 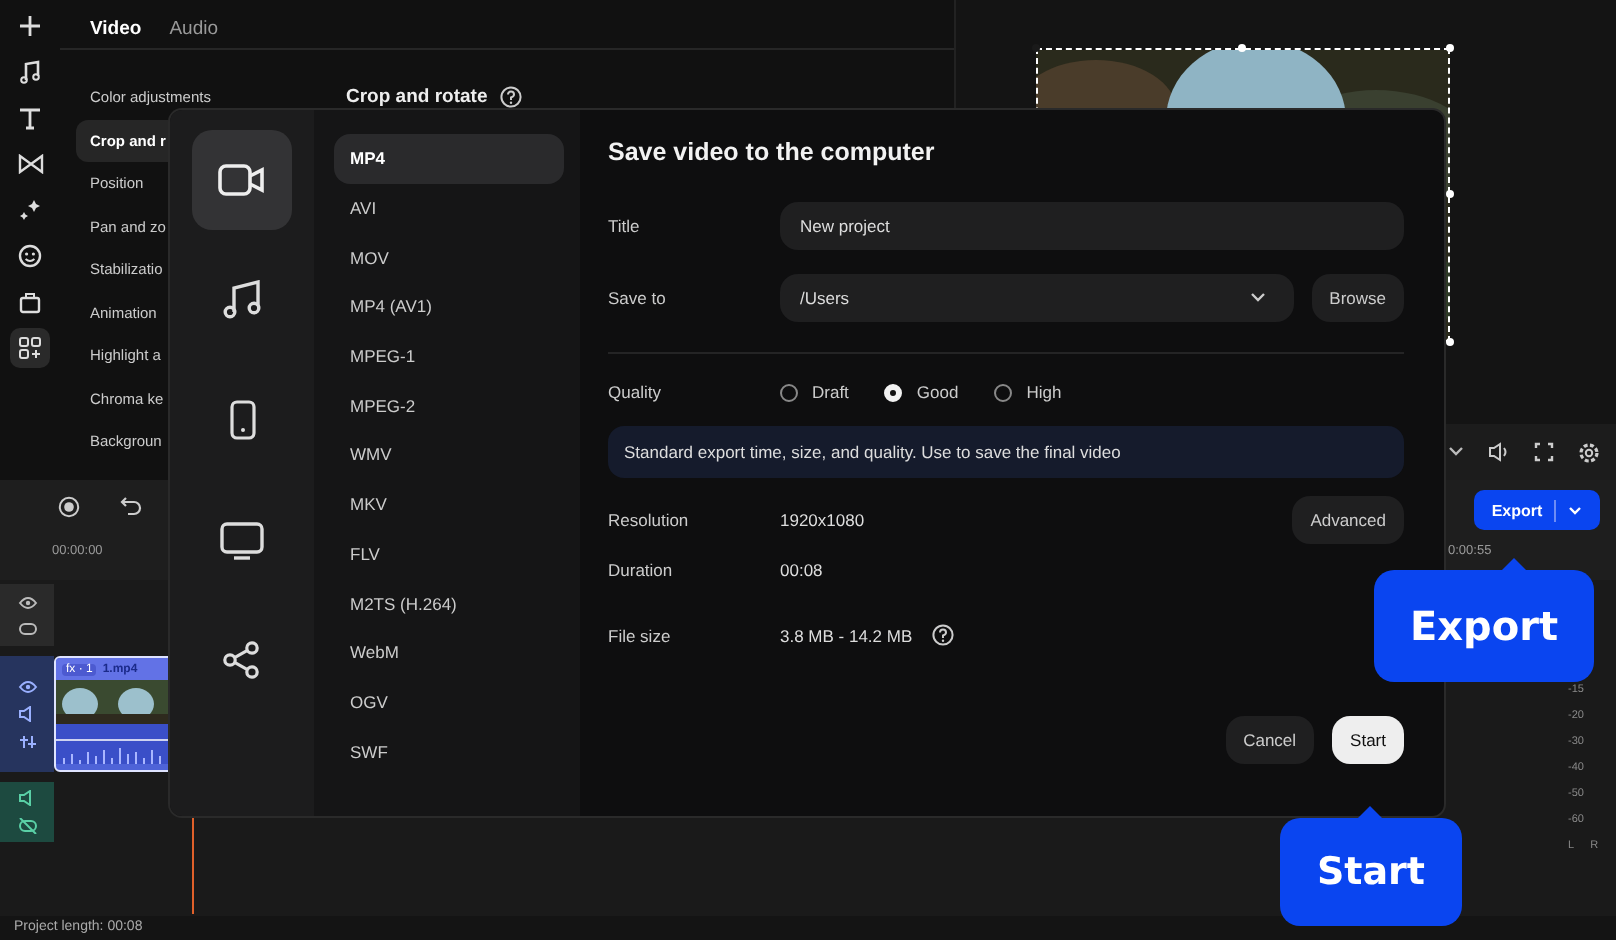 What do you see at coordinates (1589, 452) in the screenshot?
I see `settings-icon` at bounding box center [1589, 452].